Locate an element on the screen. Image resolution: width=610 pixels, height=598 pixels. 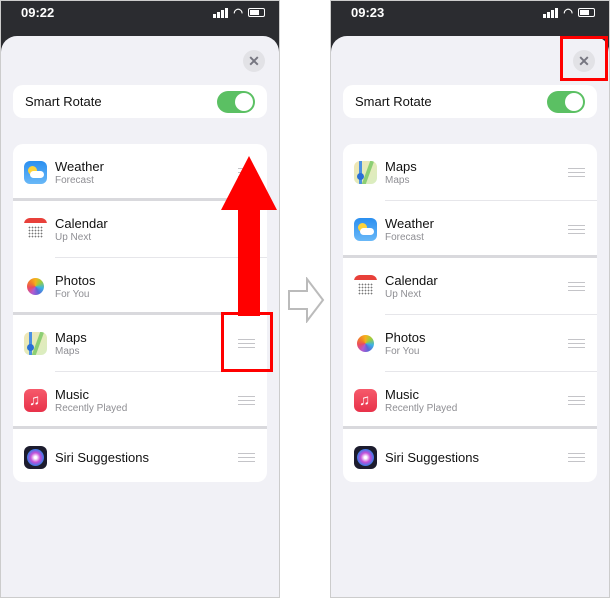
drag-up-arrow-icon is located at coordinates (249, 236).